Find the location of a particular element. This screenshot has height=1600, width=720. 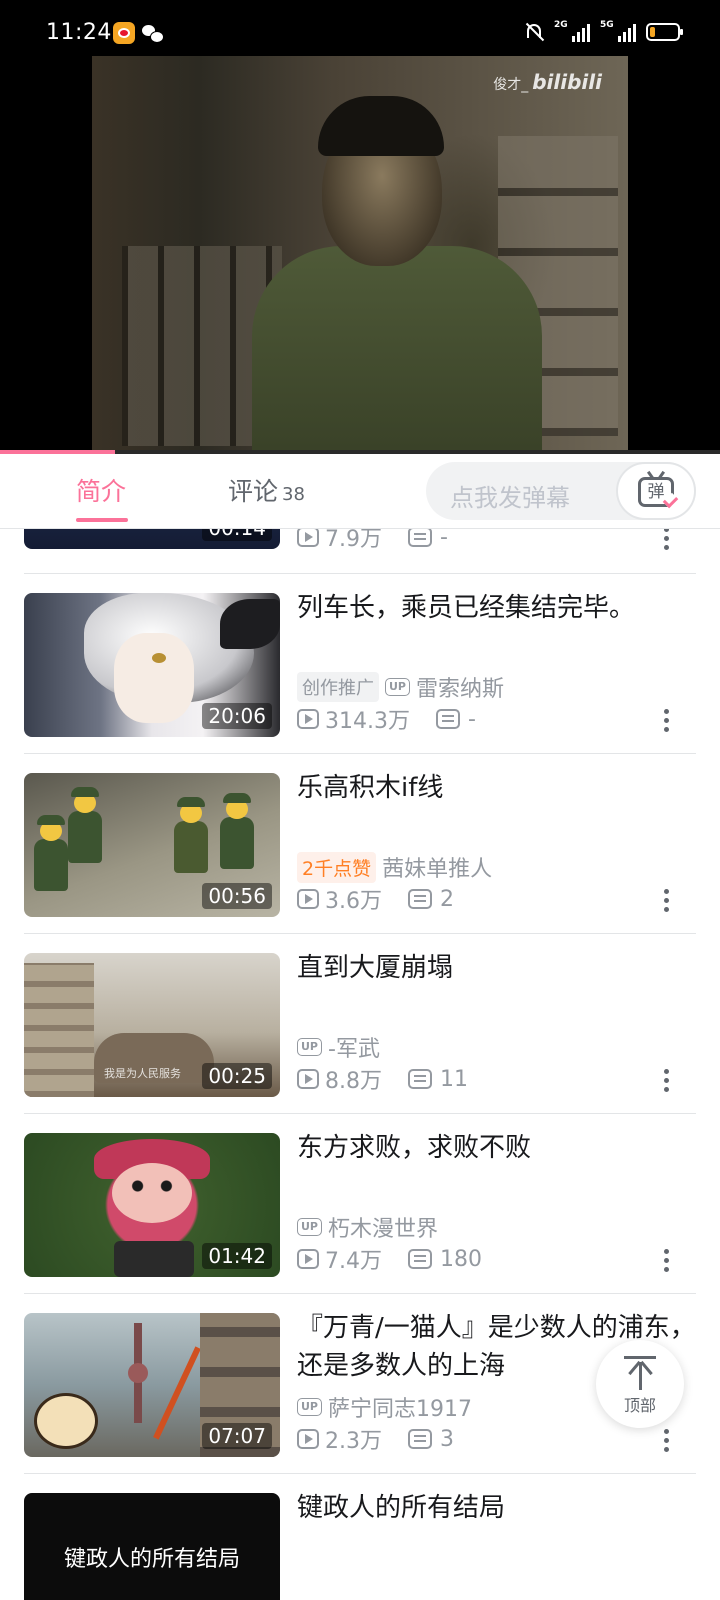

owner-name: 雷索纳斯 is located at coordinates (460, 689).